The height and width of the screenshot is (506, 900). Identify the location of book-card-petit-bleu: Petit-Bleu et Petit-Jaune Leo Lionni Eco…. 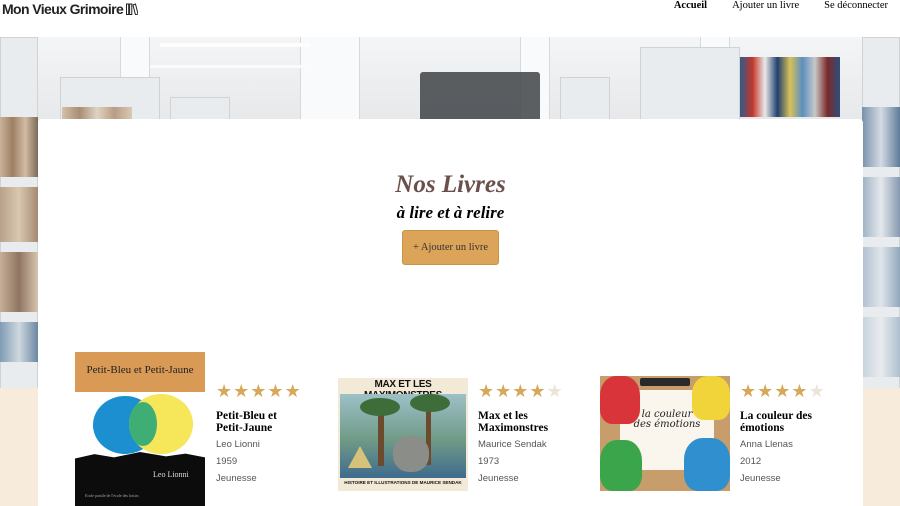
(195, 429).